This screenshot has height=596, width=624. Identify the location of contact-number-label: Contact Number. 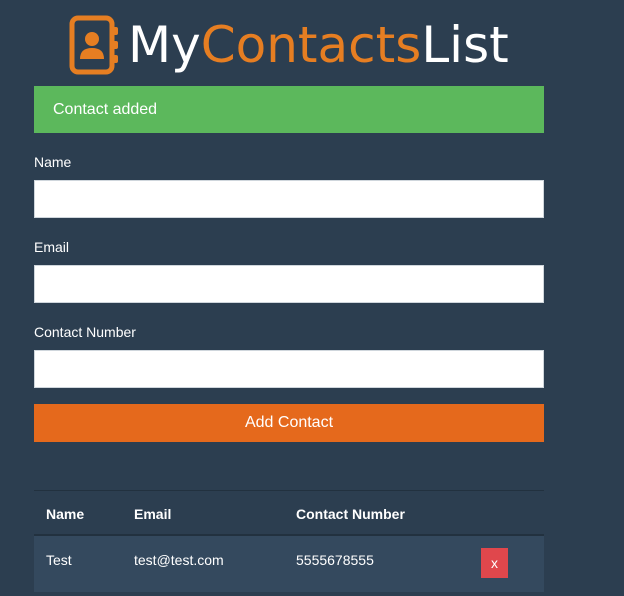
(85, 332).